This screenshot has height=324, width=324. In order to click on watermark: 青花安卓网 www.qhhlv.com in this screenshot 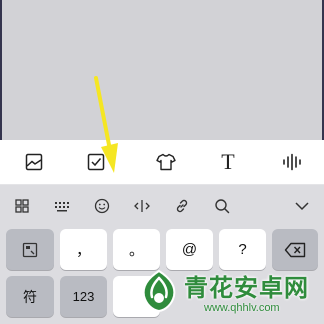, I will do `click(226, 294)`.